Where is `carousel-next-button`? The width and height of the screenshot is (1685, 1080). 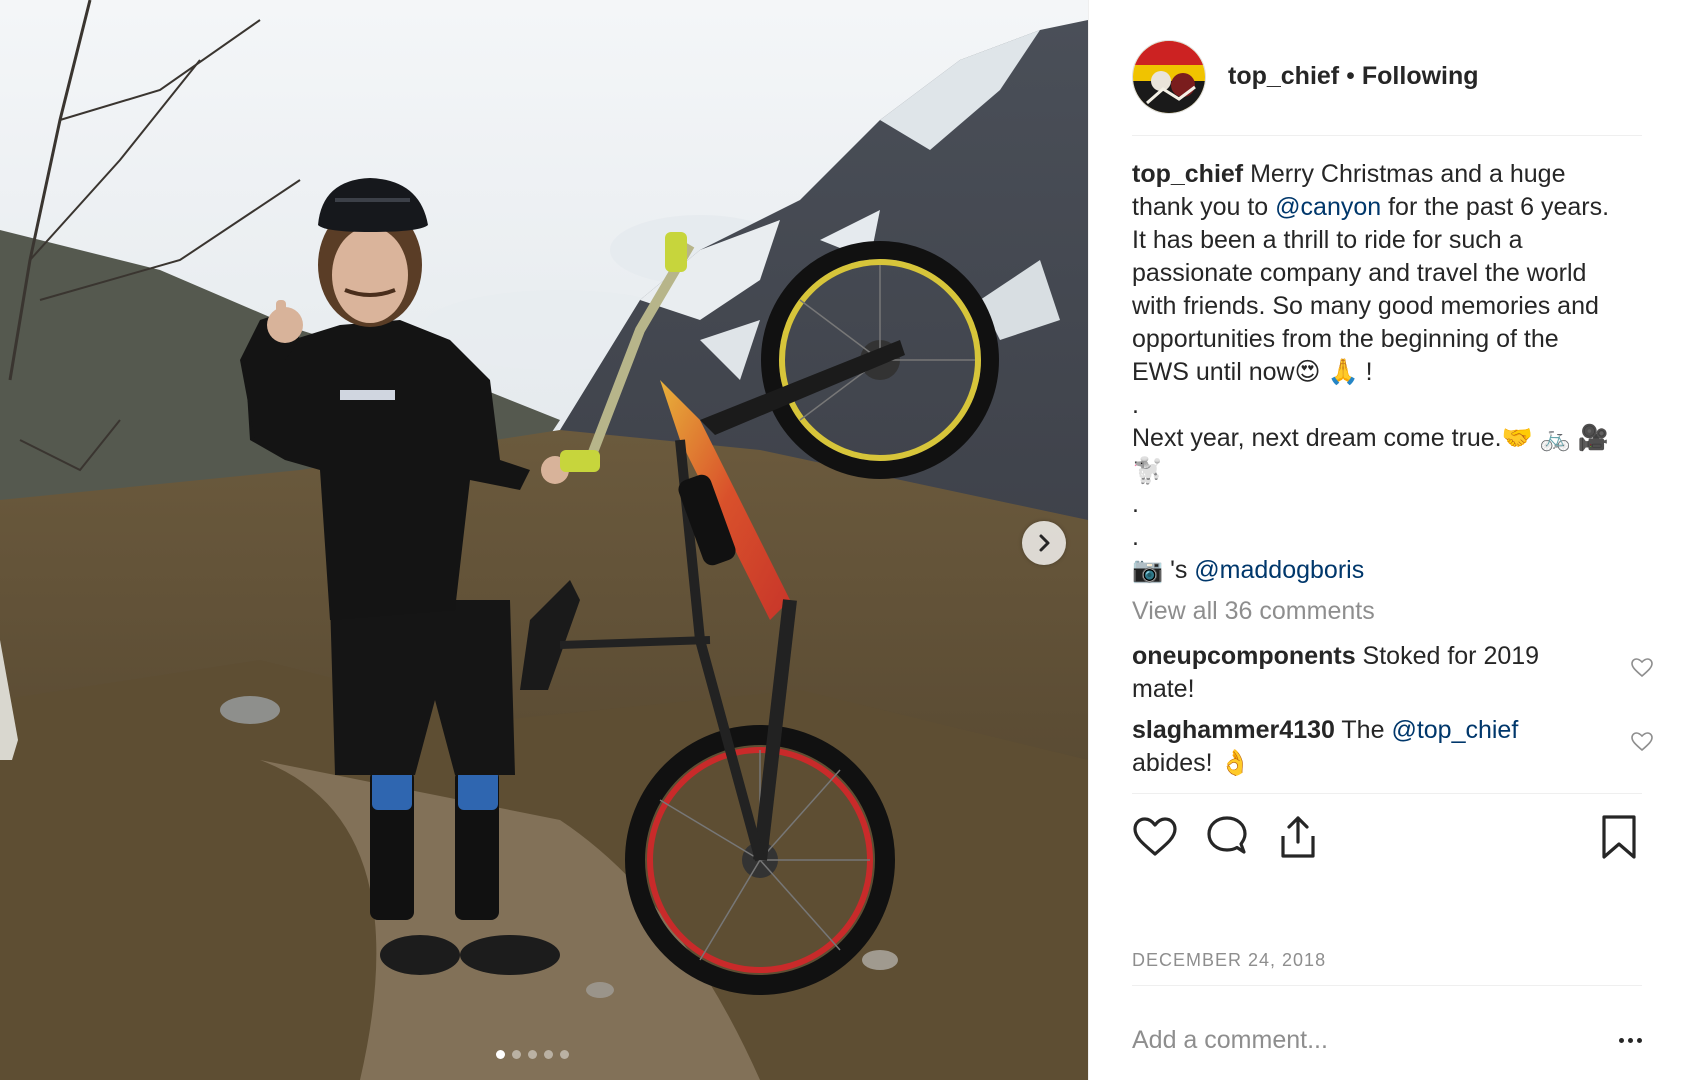 carousel-next-button is located at coordinates (1044, 543).